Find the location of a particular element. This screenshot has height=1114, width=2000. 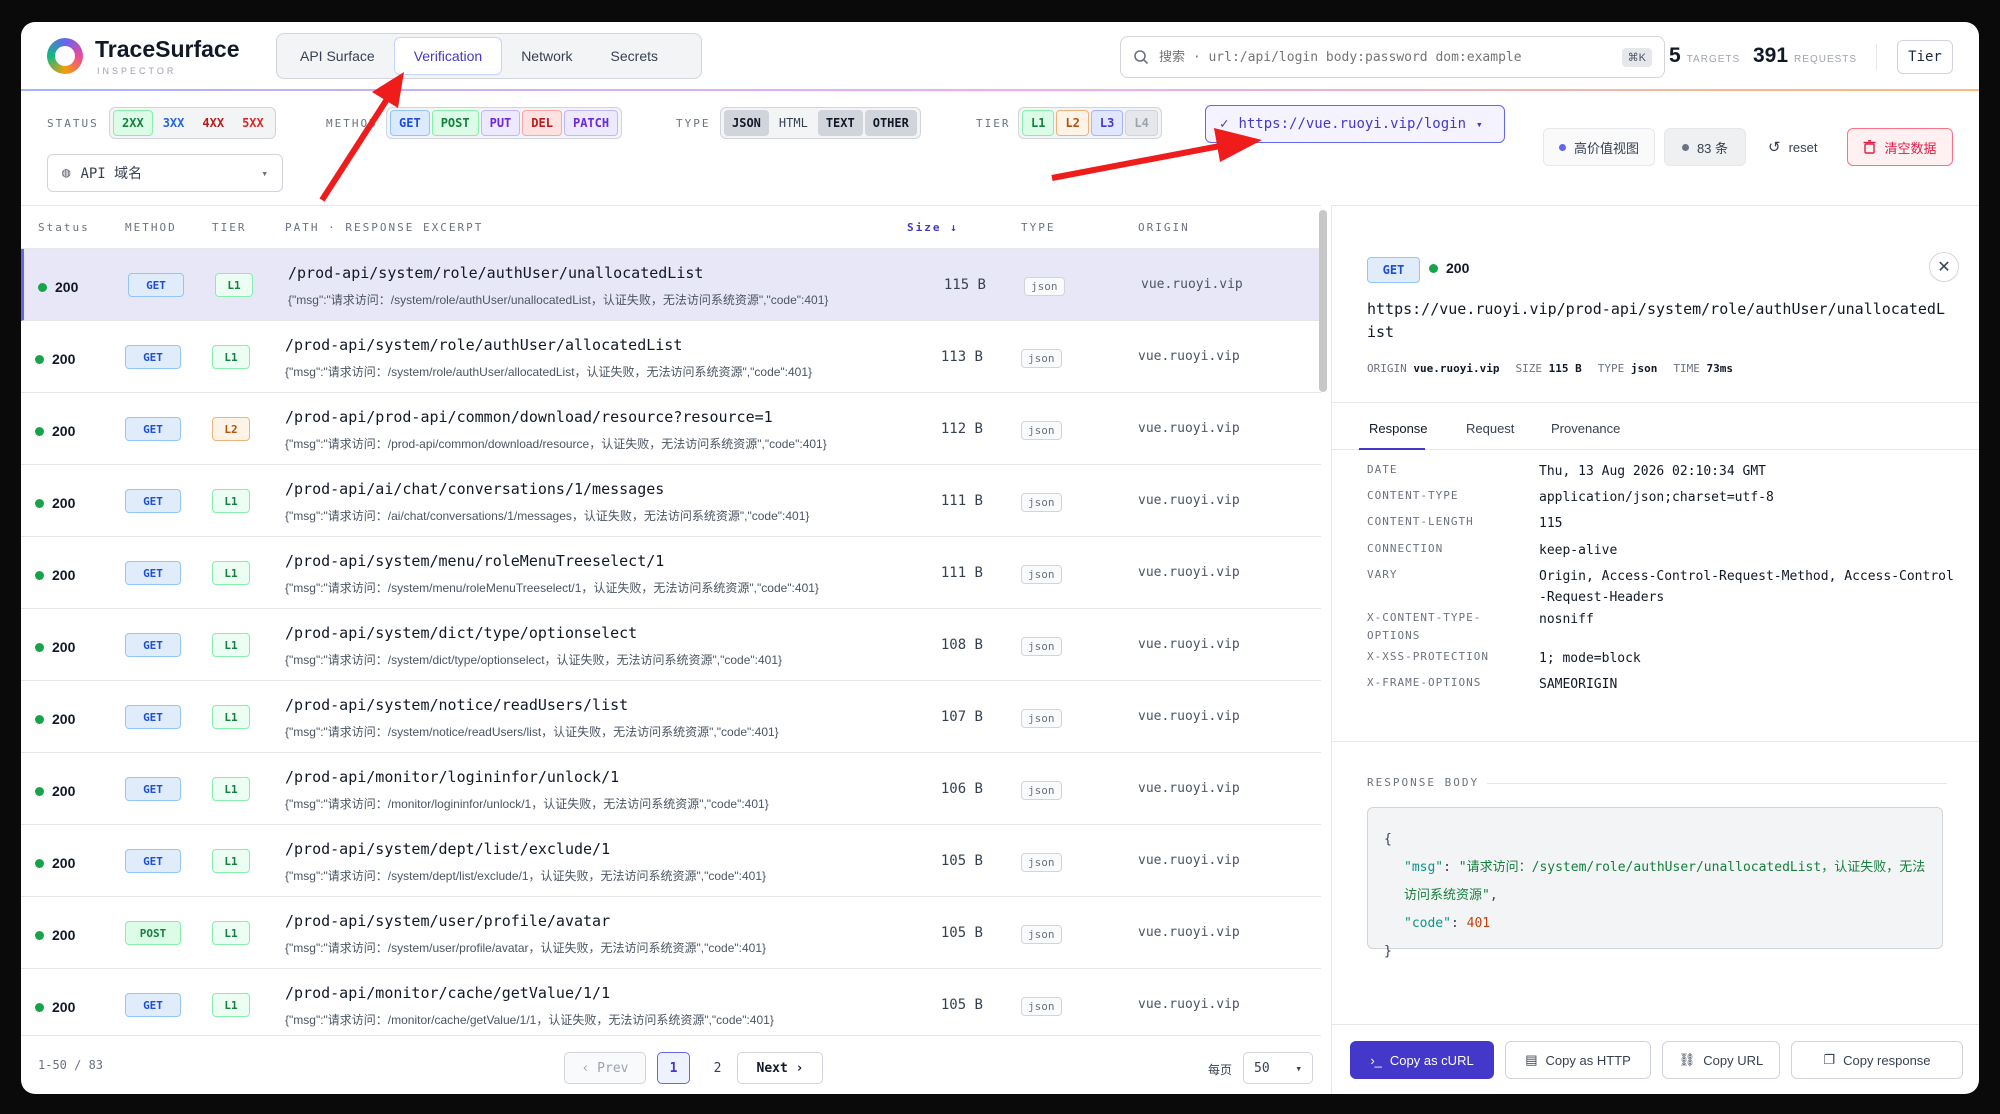

page-2-button: 2 is located at coordinates (717, 1068).